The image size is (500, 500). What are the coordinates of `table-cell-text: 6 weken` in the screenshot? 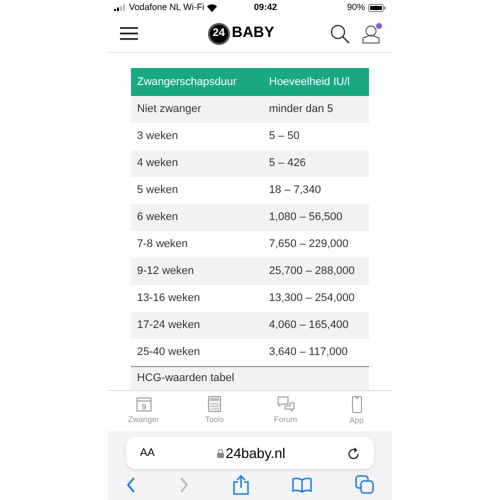 It's located at (157, 218).